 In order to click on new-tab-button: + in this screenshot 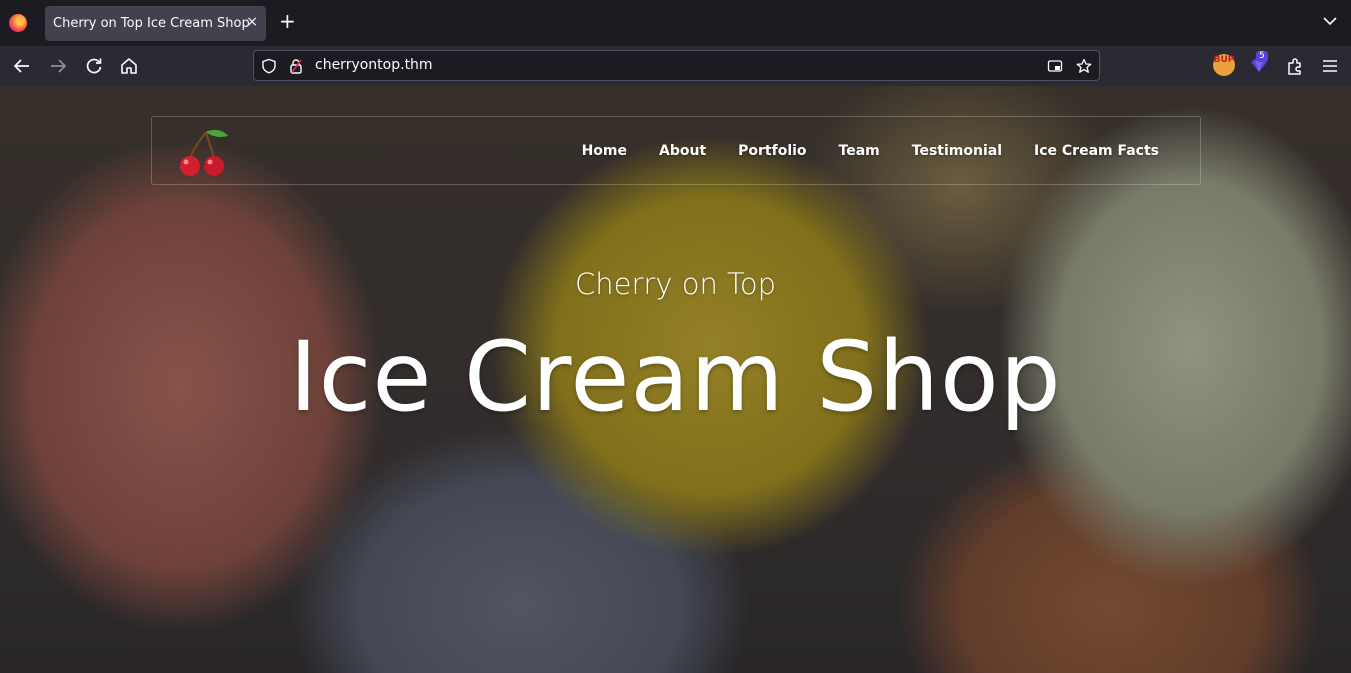, I will do `click(287, 21)`.